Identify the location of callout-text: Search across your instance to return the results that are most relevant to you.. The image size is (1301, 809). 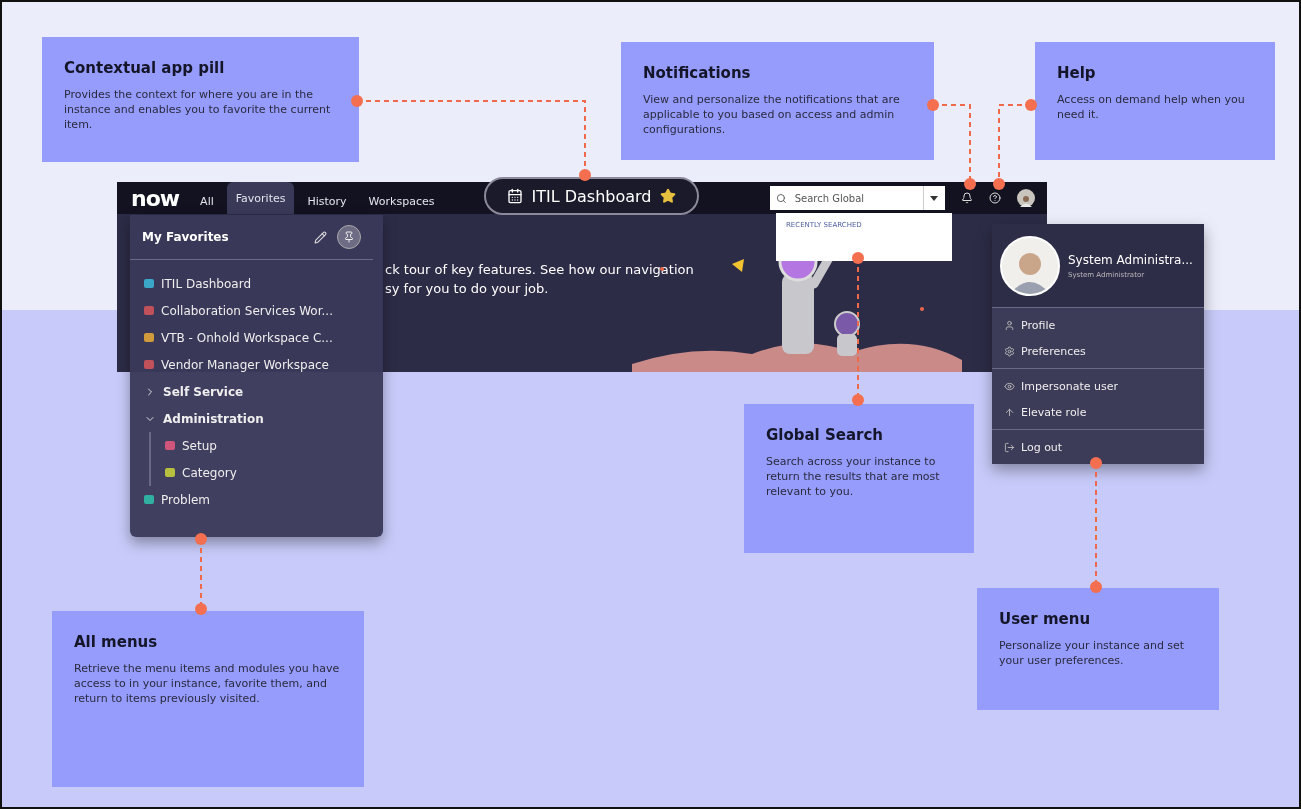
(853, 476).